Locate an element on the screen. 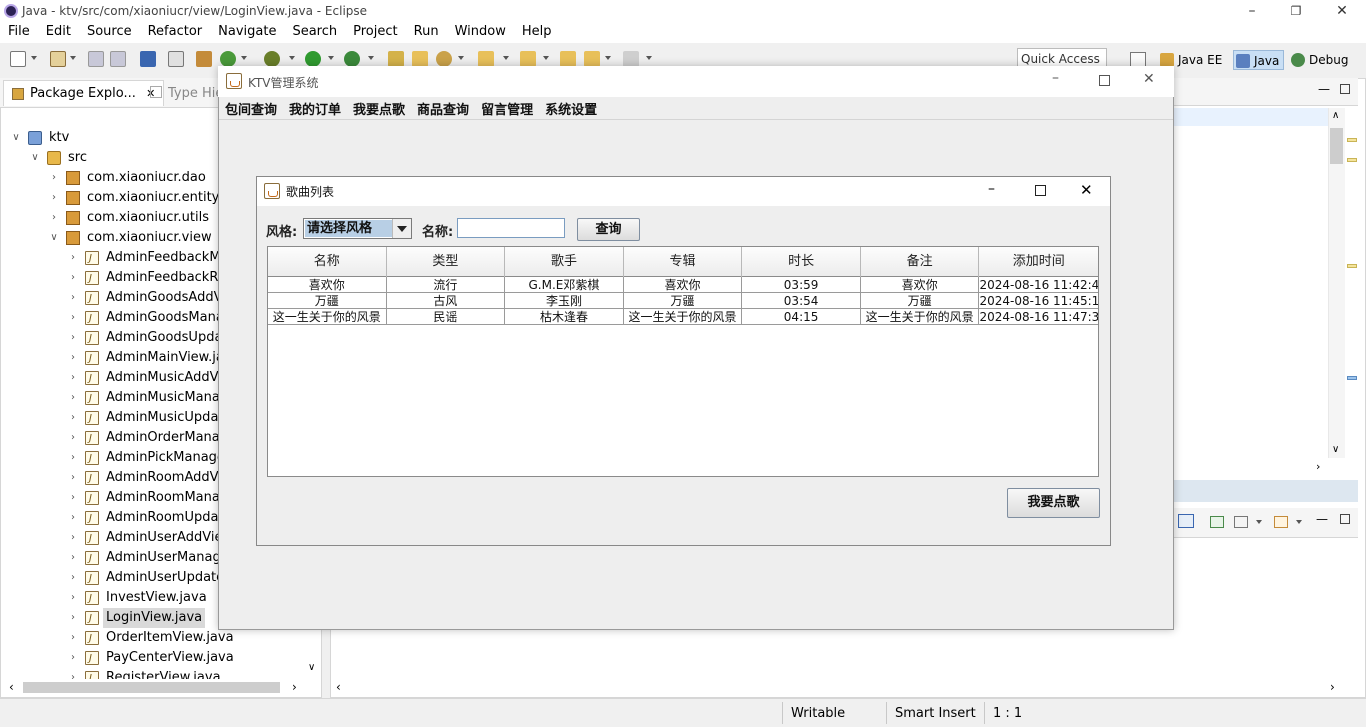 The width and height of the screenshot is (1366, 727). annotation-dropdown-icon is located at coordinates (506, 58).